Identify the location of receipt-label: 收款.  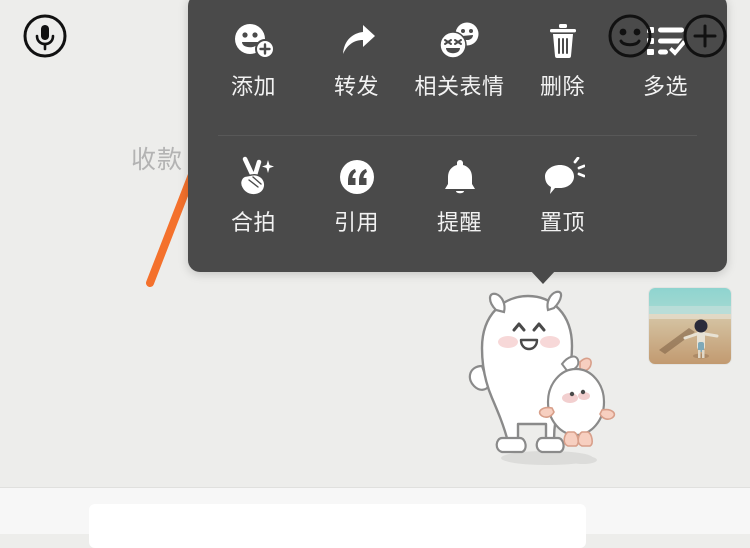
(157, 160).